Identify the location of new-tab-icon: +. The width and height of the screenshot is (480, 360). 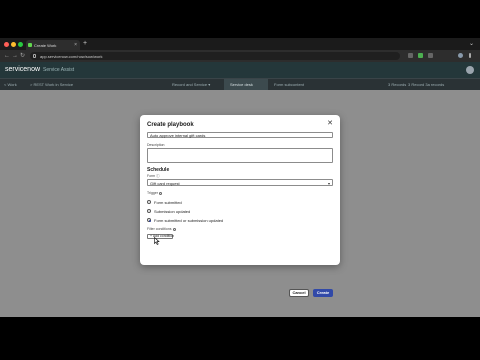
(85, 44).